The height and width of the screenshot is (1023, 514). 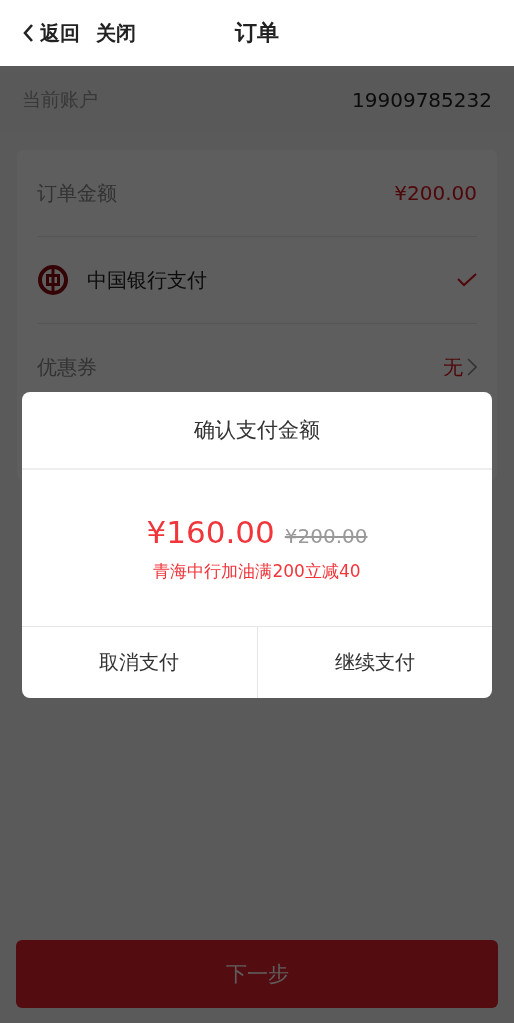 What do you see at coordinates (53, 280) in the screenshot?
I see `bank-logo-icon` at bounding box center [53, 280].